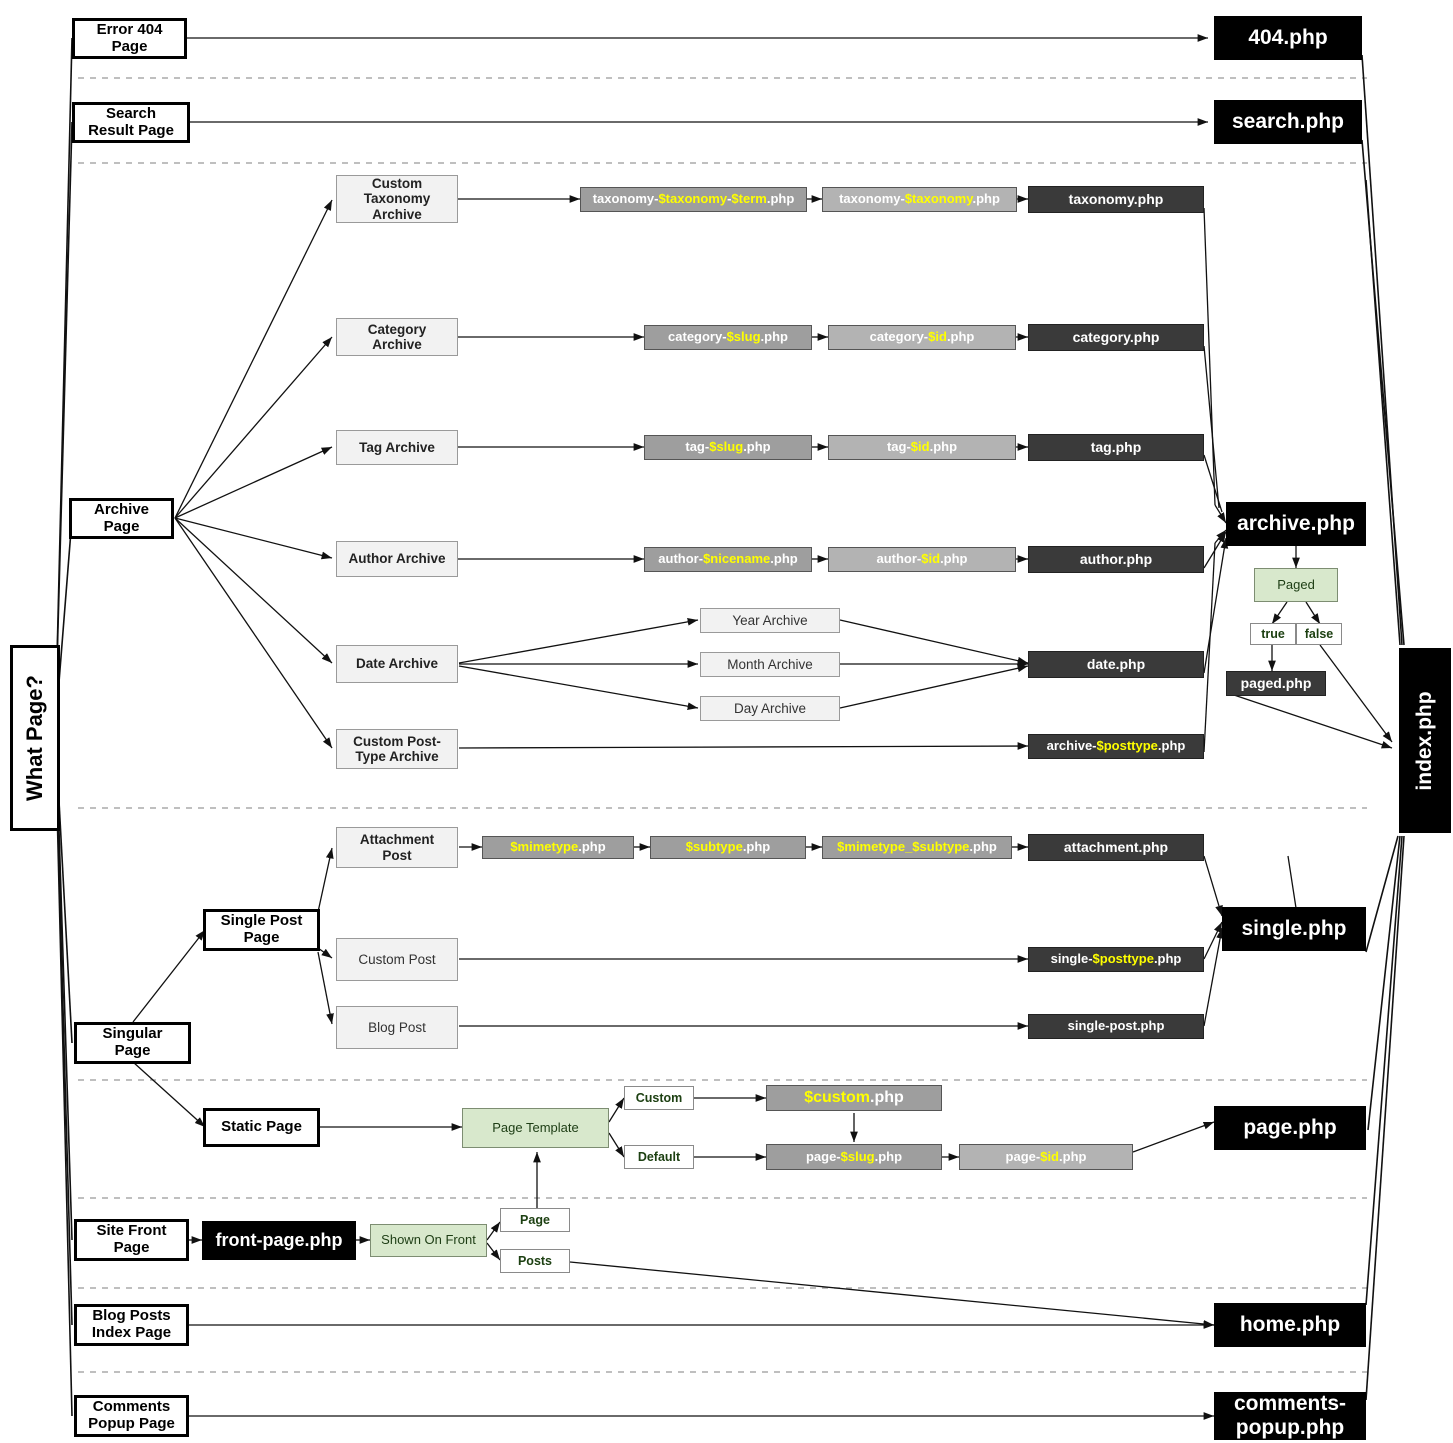 The image size is (1453, 1443). I want to click on template-tag-php: tag.php, so click(1116, 447).